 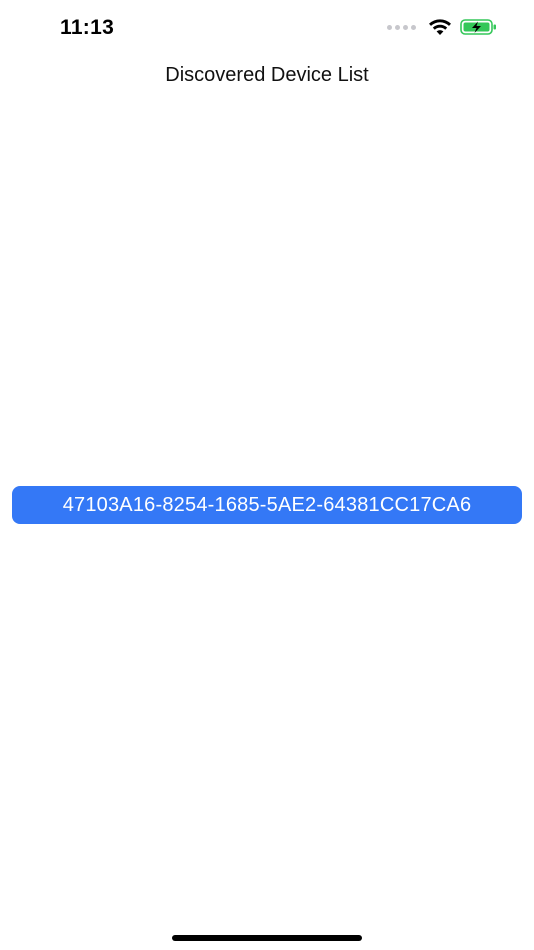 I want to click on device-list-item: 47103A16-8254-1685-5AE2-64381CC17CA6, so click(x=267, y=505).